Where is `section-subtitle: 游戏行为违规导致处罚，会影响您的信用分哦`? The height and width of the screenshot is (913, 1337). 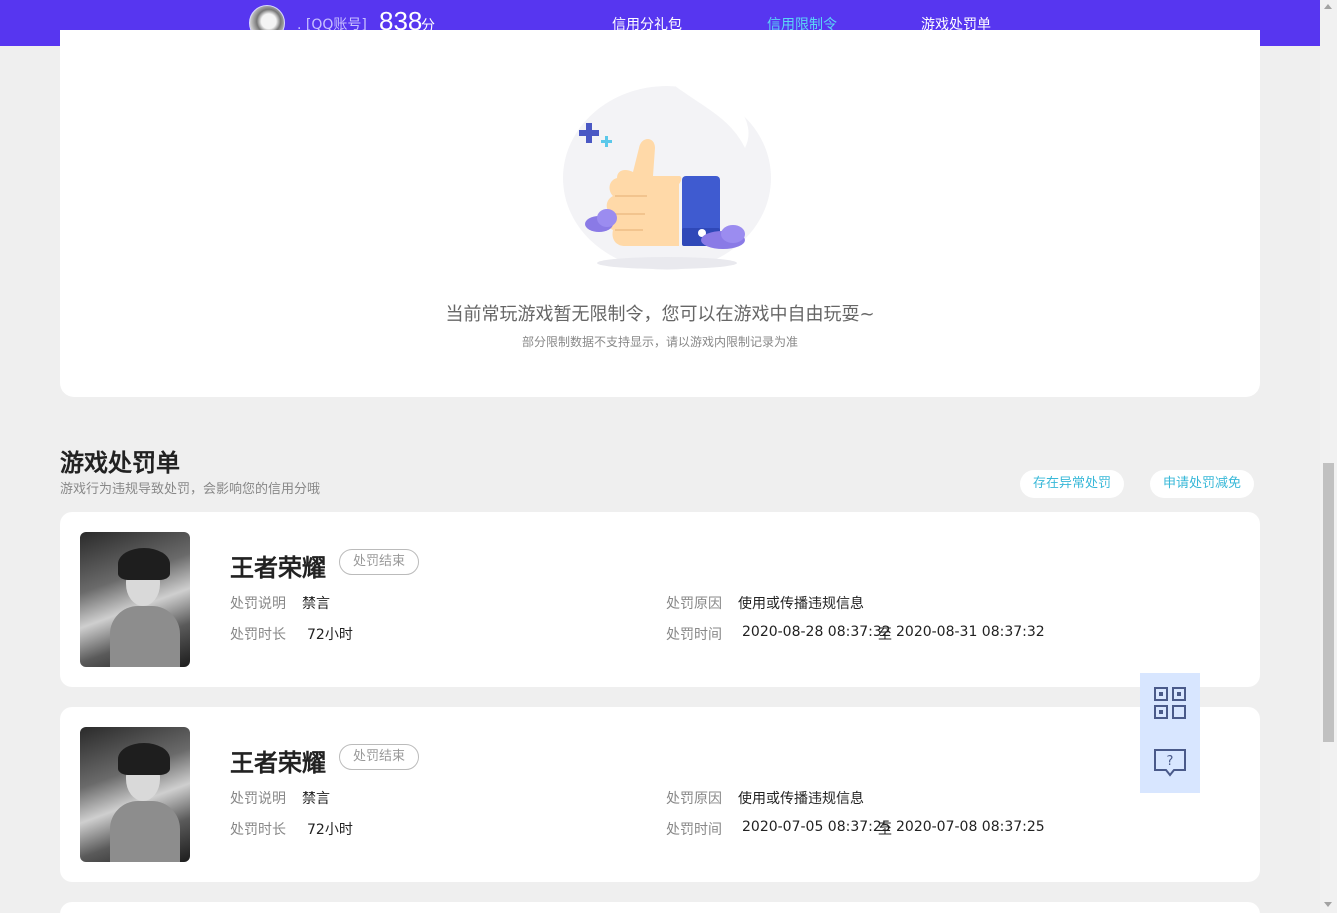 section-subtitle: 游戏行为违规导致处罚，会影响您的信用分哦 is located at coordinates (190, 489).